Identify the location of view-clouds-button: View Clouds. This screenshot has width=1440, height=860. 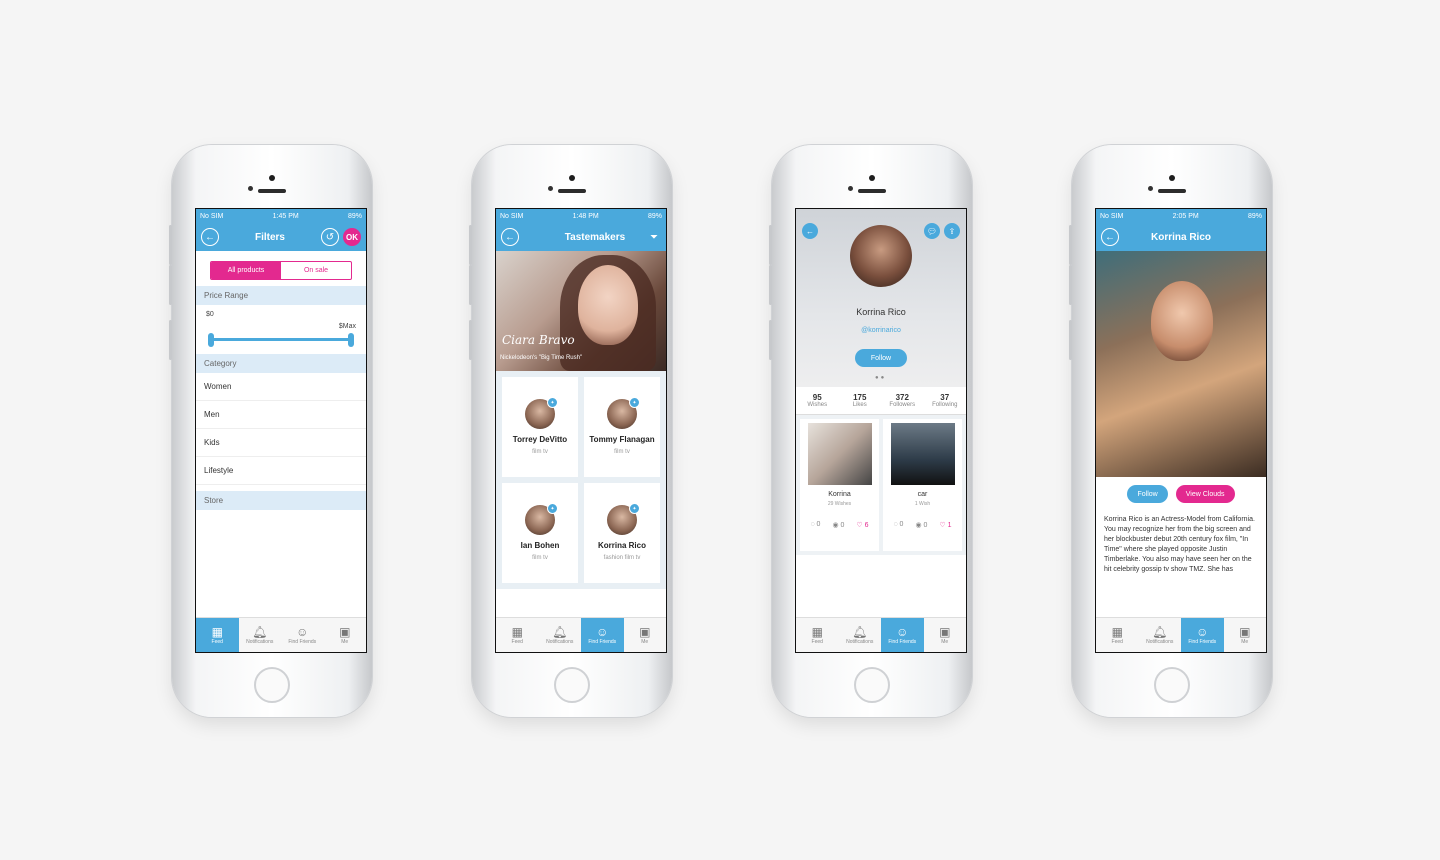
(1205, 494).